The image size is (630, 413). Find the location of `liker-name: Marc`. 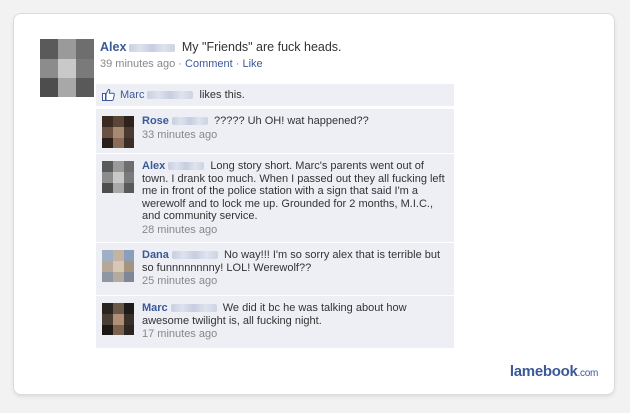

liker-name: Marc is located at coordinates (132, 95).